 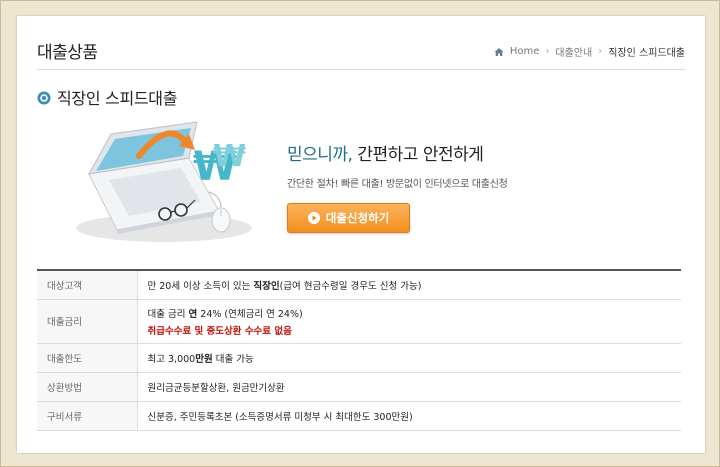 I want to click on section-title-text: 직장인 스피드대출, so click(x=117, y=98).